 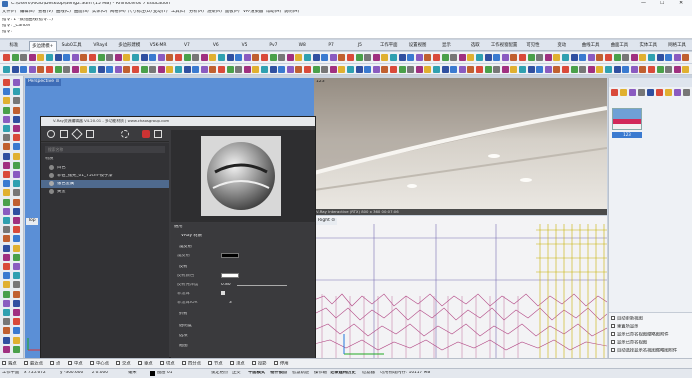 I want to click on osnap-disable: 停用, so click(x=281, y=364).